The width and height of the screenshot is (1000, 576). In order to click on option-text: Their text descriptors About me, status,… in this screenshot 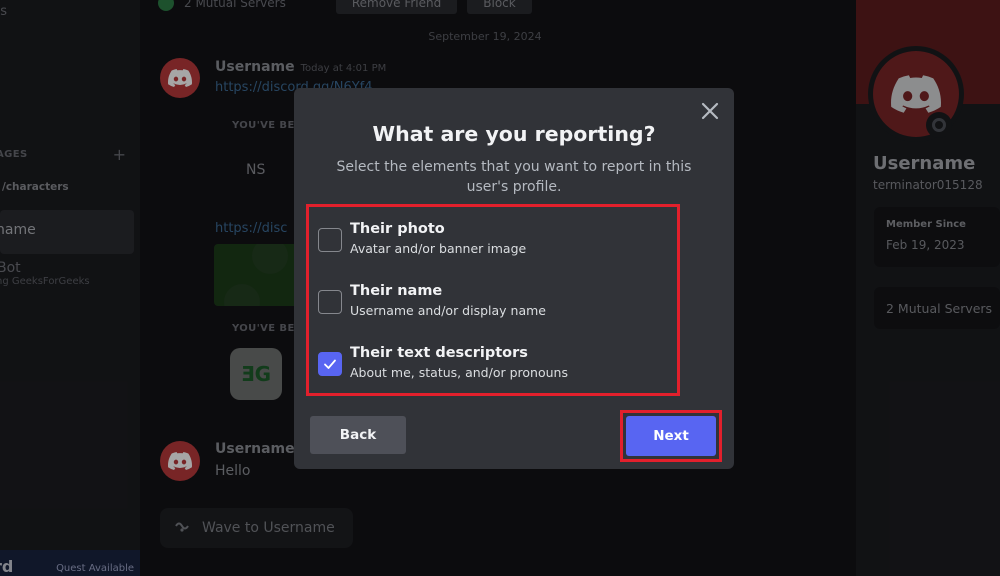, I will do `click(459, 362)`.